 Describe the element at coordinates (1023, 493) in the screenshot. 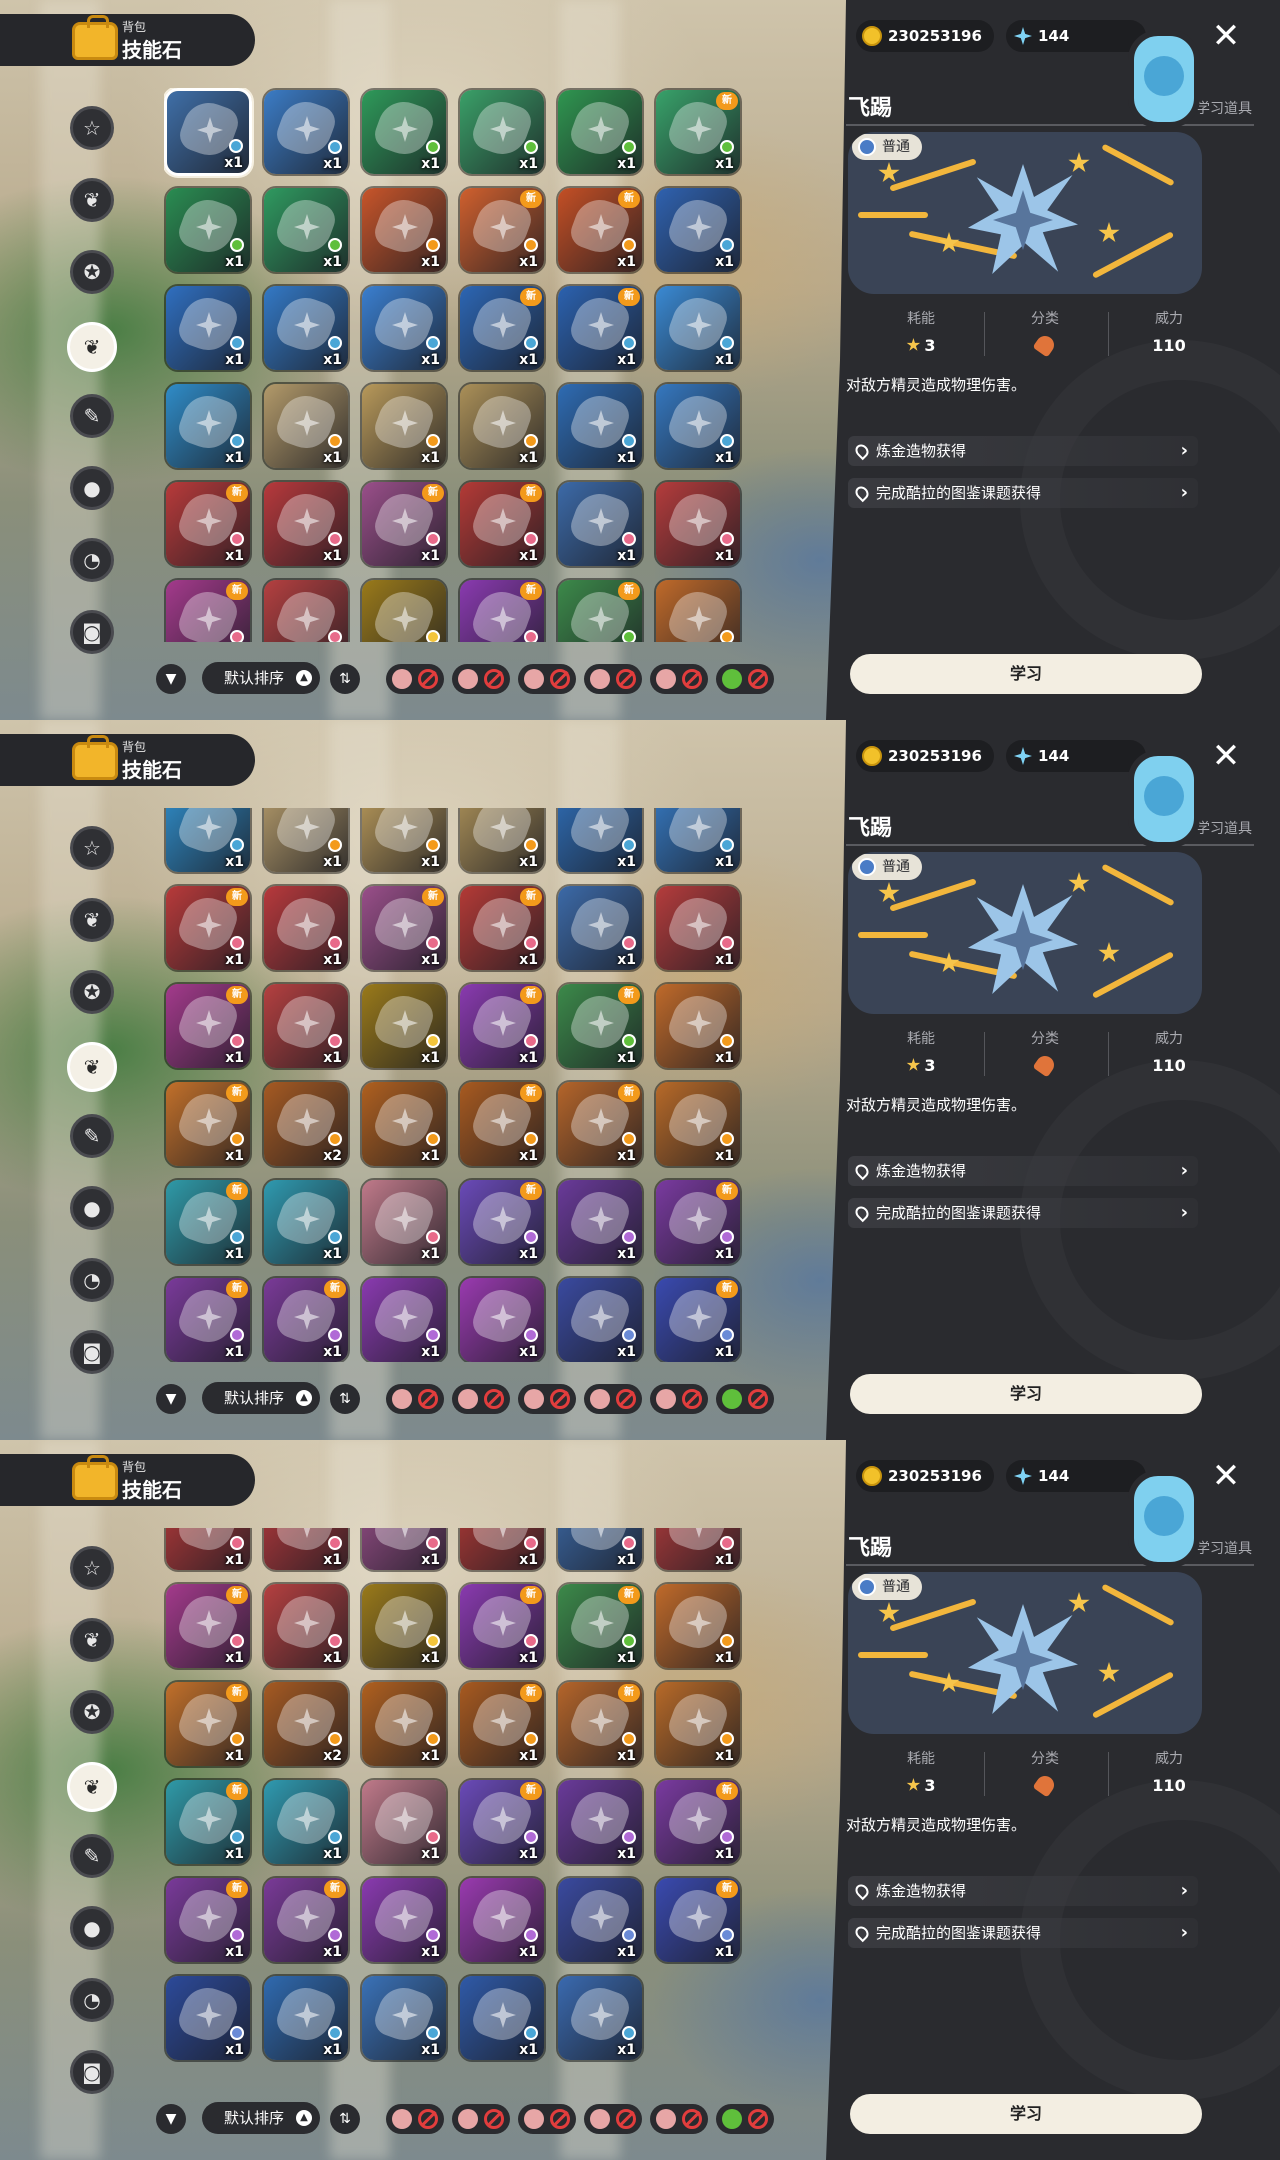

I see `acquisition-source: 完成酷拉的图鉴课题获得 ›` at that location.